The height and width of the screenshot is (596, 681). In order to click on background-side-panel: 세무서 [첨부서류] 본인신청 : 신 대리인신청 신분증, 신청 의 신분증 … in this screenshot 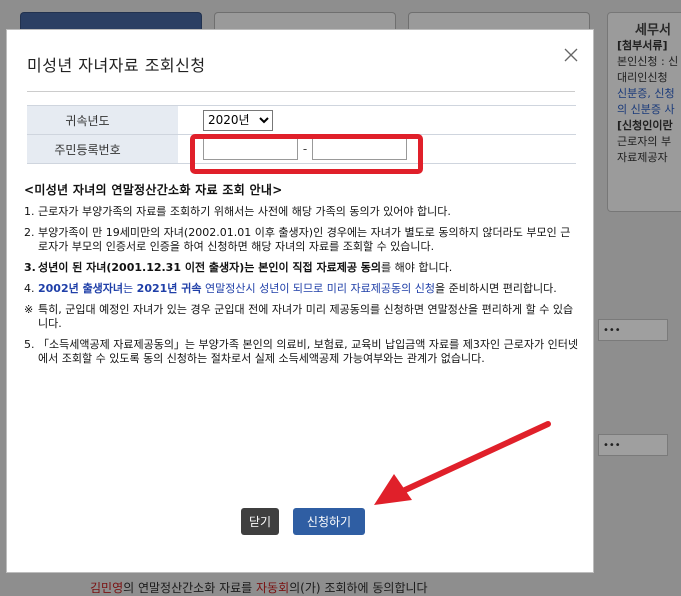, I will do `click(644, 112)`.